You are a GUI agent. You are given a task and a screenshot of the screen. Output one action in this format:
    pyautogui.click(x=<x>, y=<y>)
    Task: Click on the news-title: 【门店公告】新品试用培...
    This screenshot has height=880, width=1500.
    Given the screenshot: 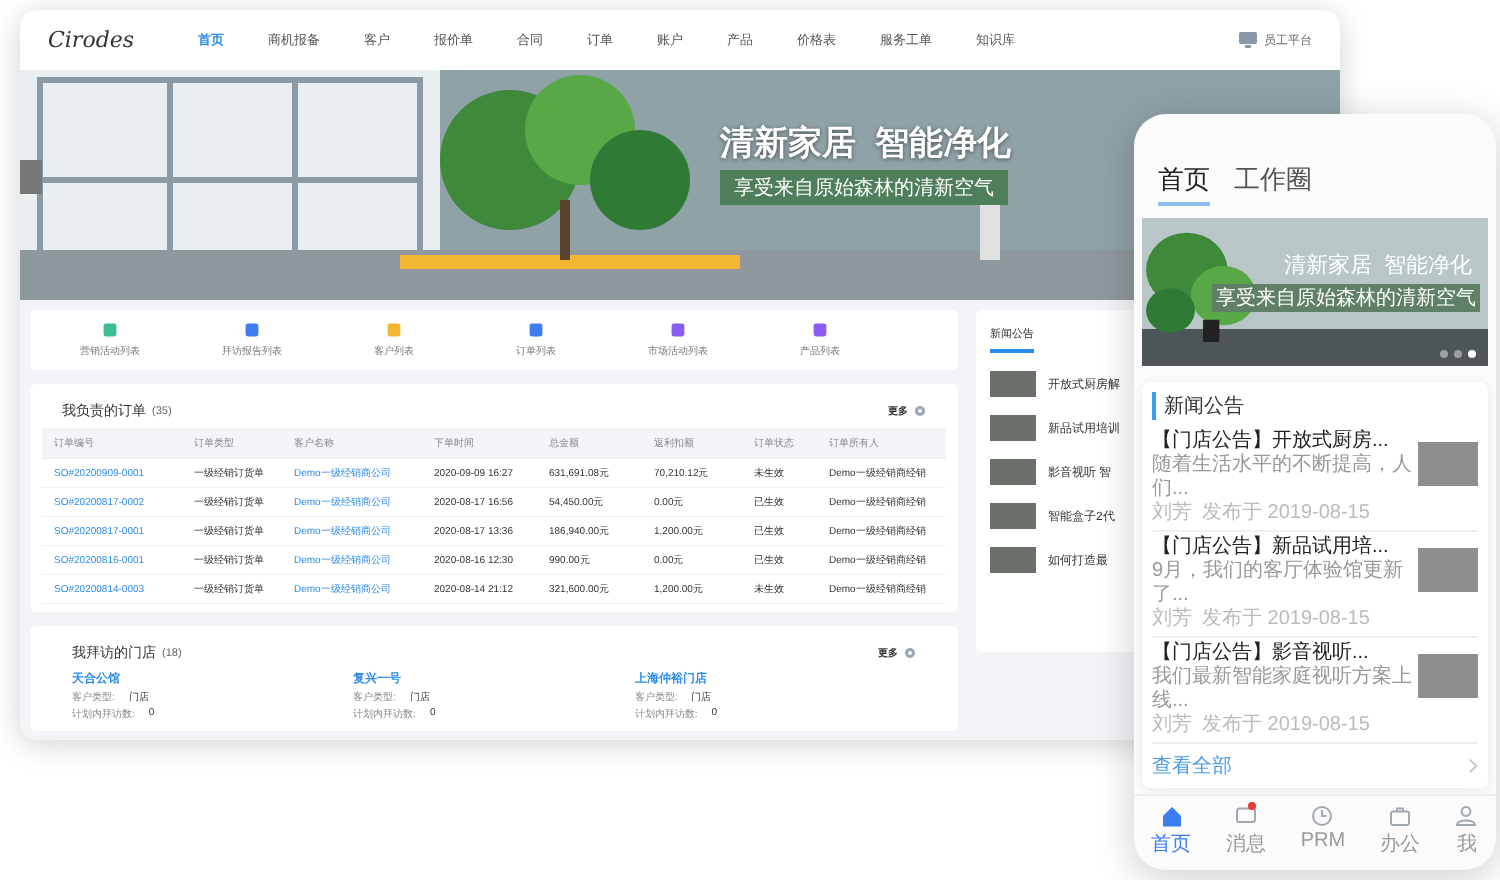 What is the action you would take?
    pyautogui.click(x=1282, y=548)
    